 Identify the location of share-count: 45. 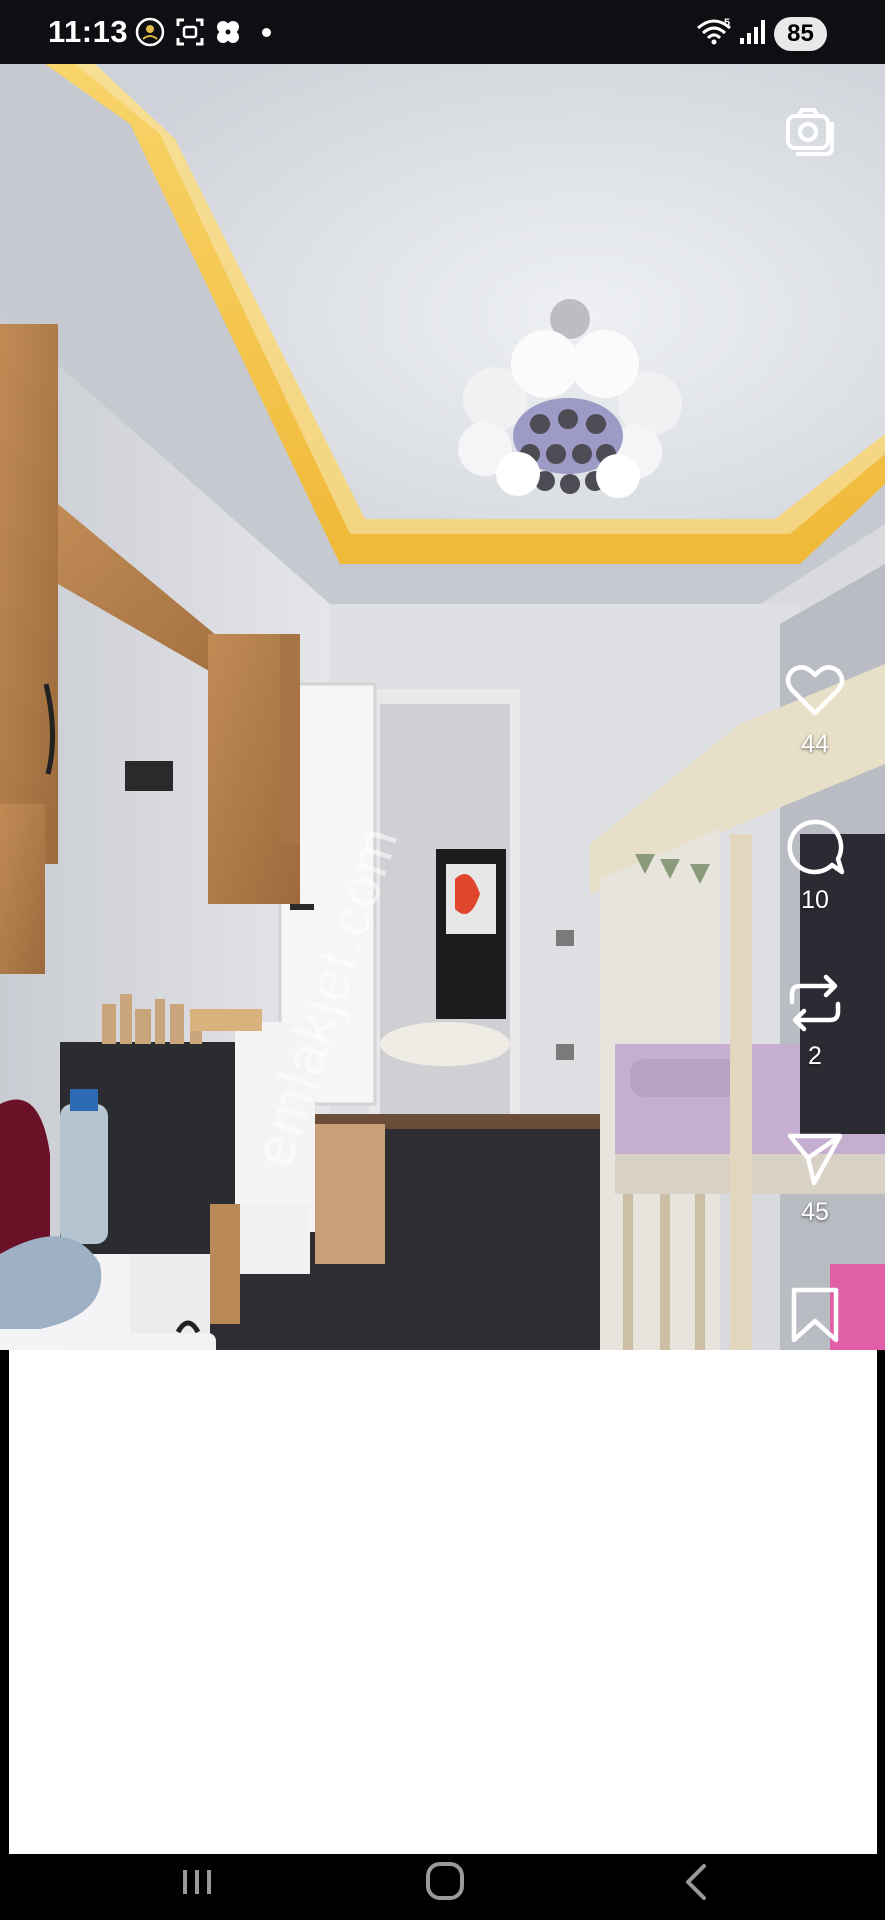
(815, 1212).